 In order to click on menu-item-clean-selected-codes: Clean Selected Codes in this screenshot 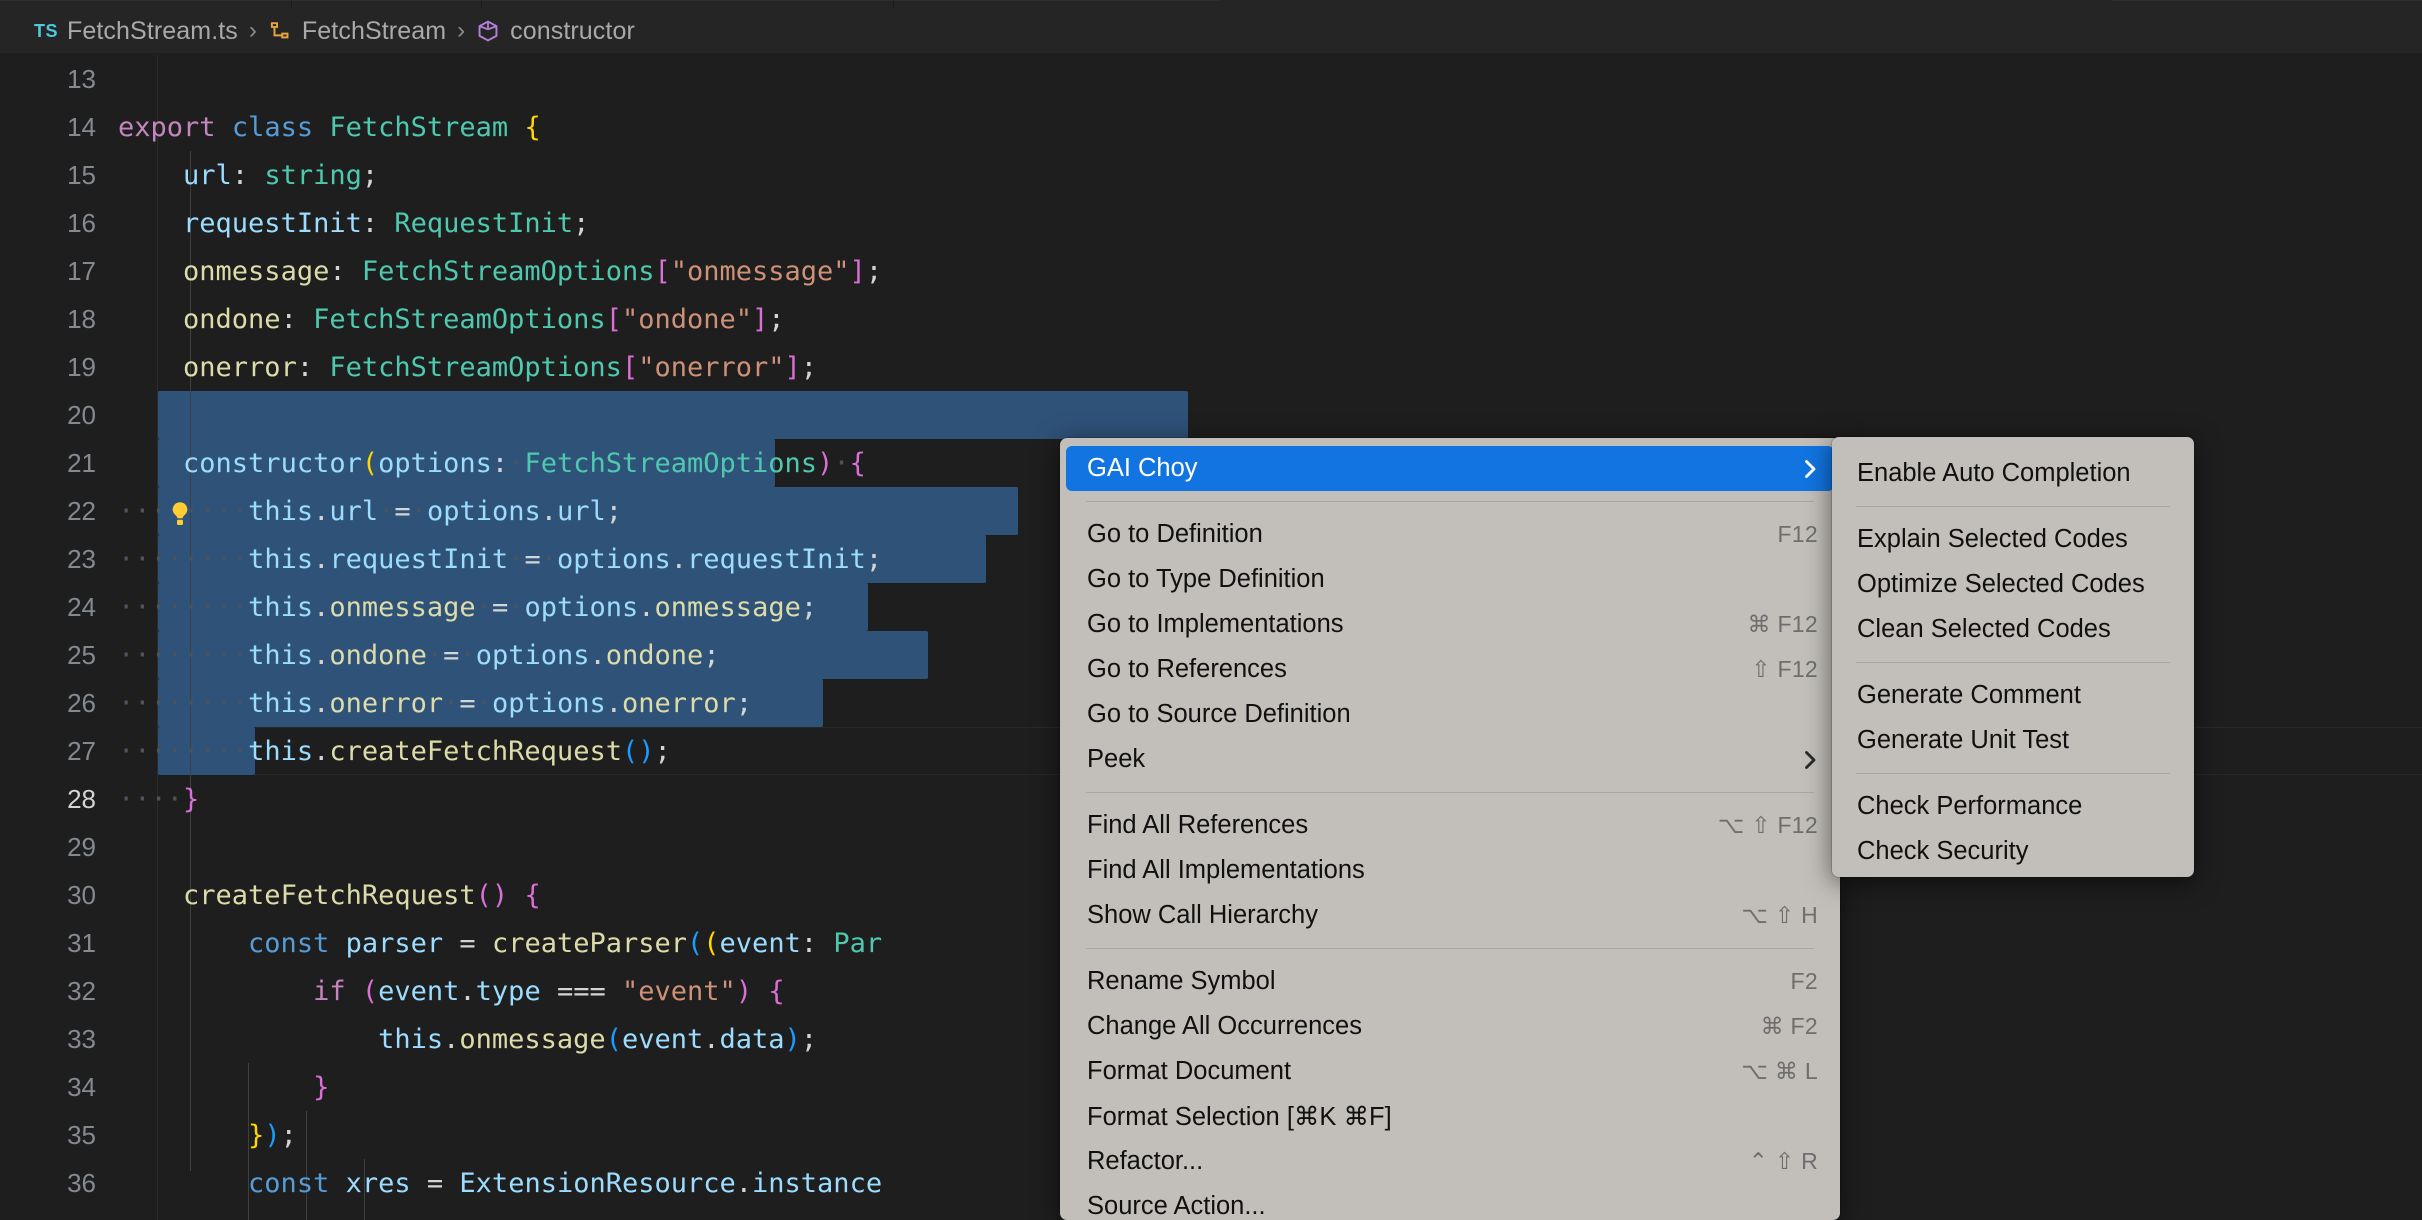, I will do `click(2013, 629)`.